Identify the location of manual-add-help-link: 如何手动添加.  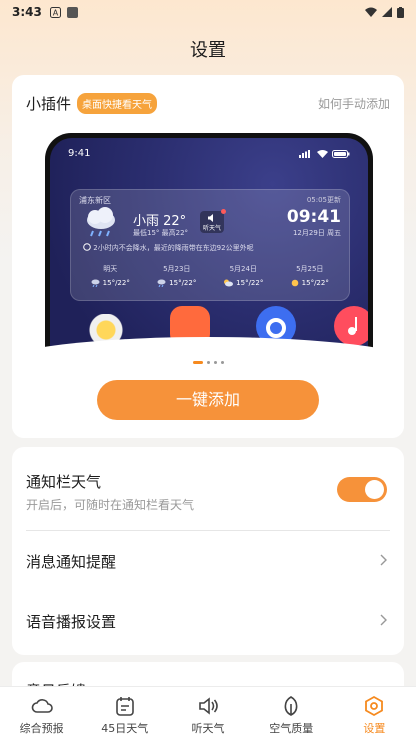
(354, 103).